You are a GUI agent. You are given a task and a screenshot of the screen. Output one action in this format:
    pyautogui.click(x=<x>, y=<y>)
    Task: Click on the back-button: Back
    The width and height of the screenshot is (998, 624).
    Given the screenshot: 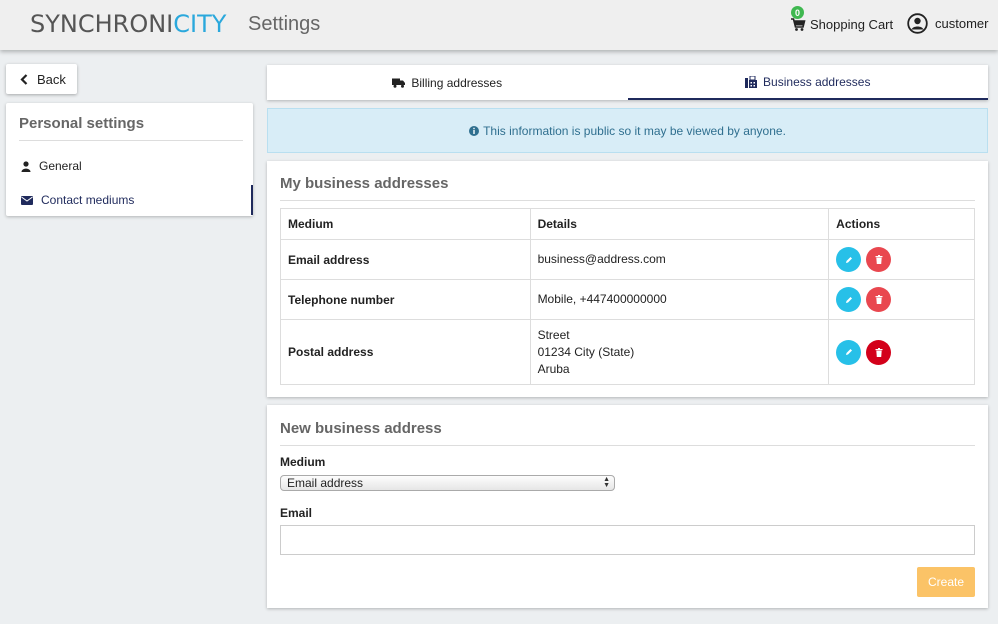 What is the action you would take?
    pyautogui.click(x=41, y=79)
    